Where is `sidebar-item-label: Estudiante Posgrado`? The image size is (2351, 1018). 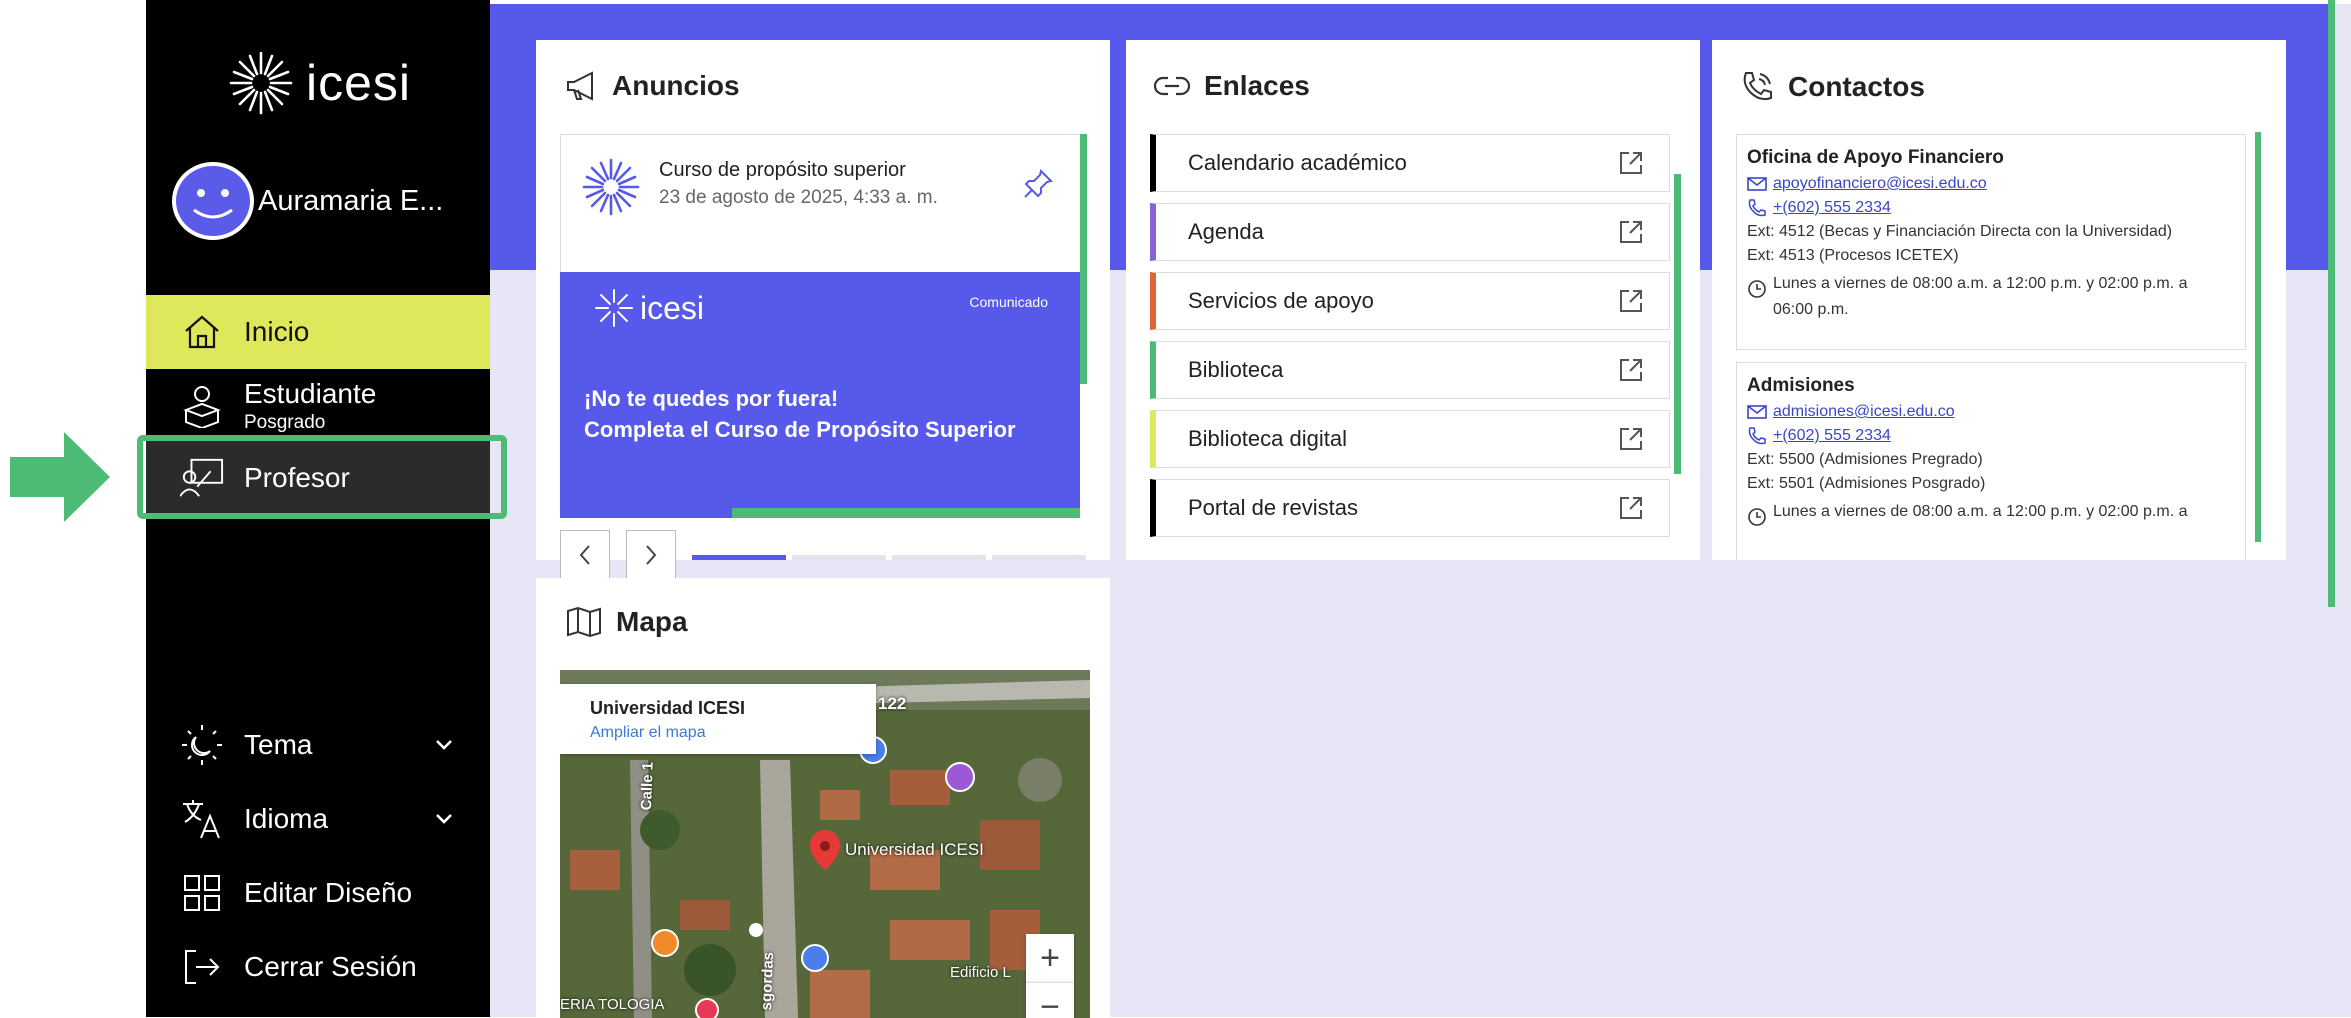
sidebar-item-label: Estudiante Posgrado is located at coordinates (310, 406).